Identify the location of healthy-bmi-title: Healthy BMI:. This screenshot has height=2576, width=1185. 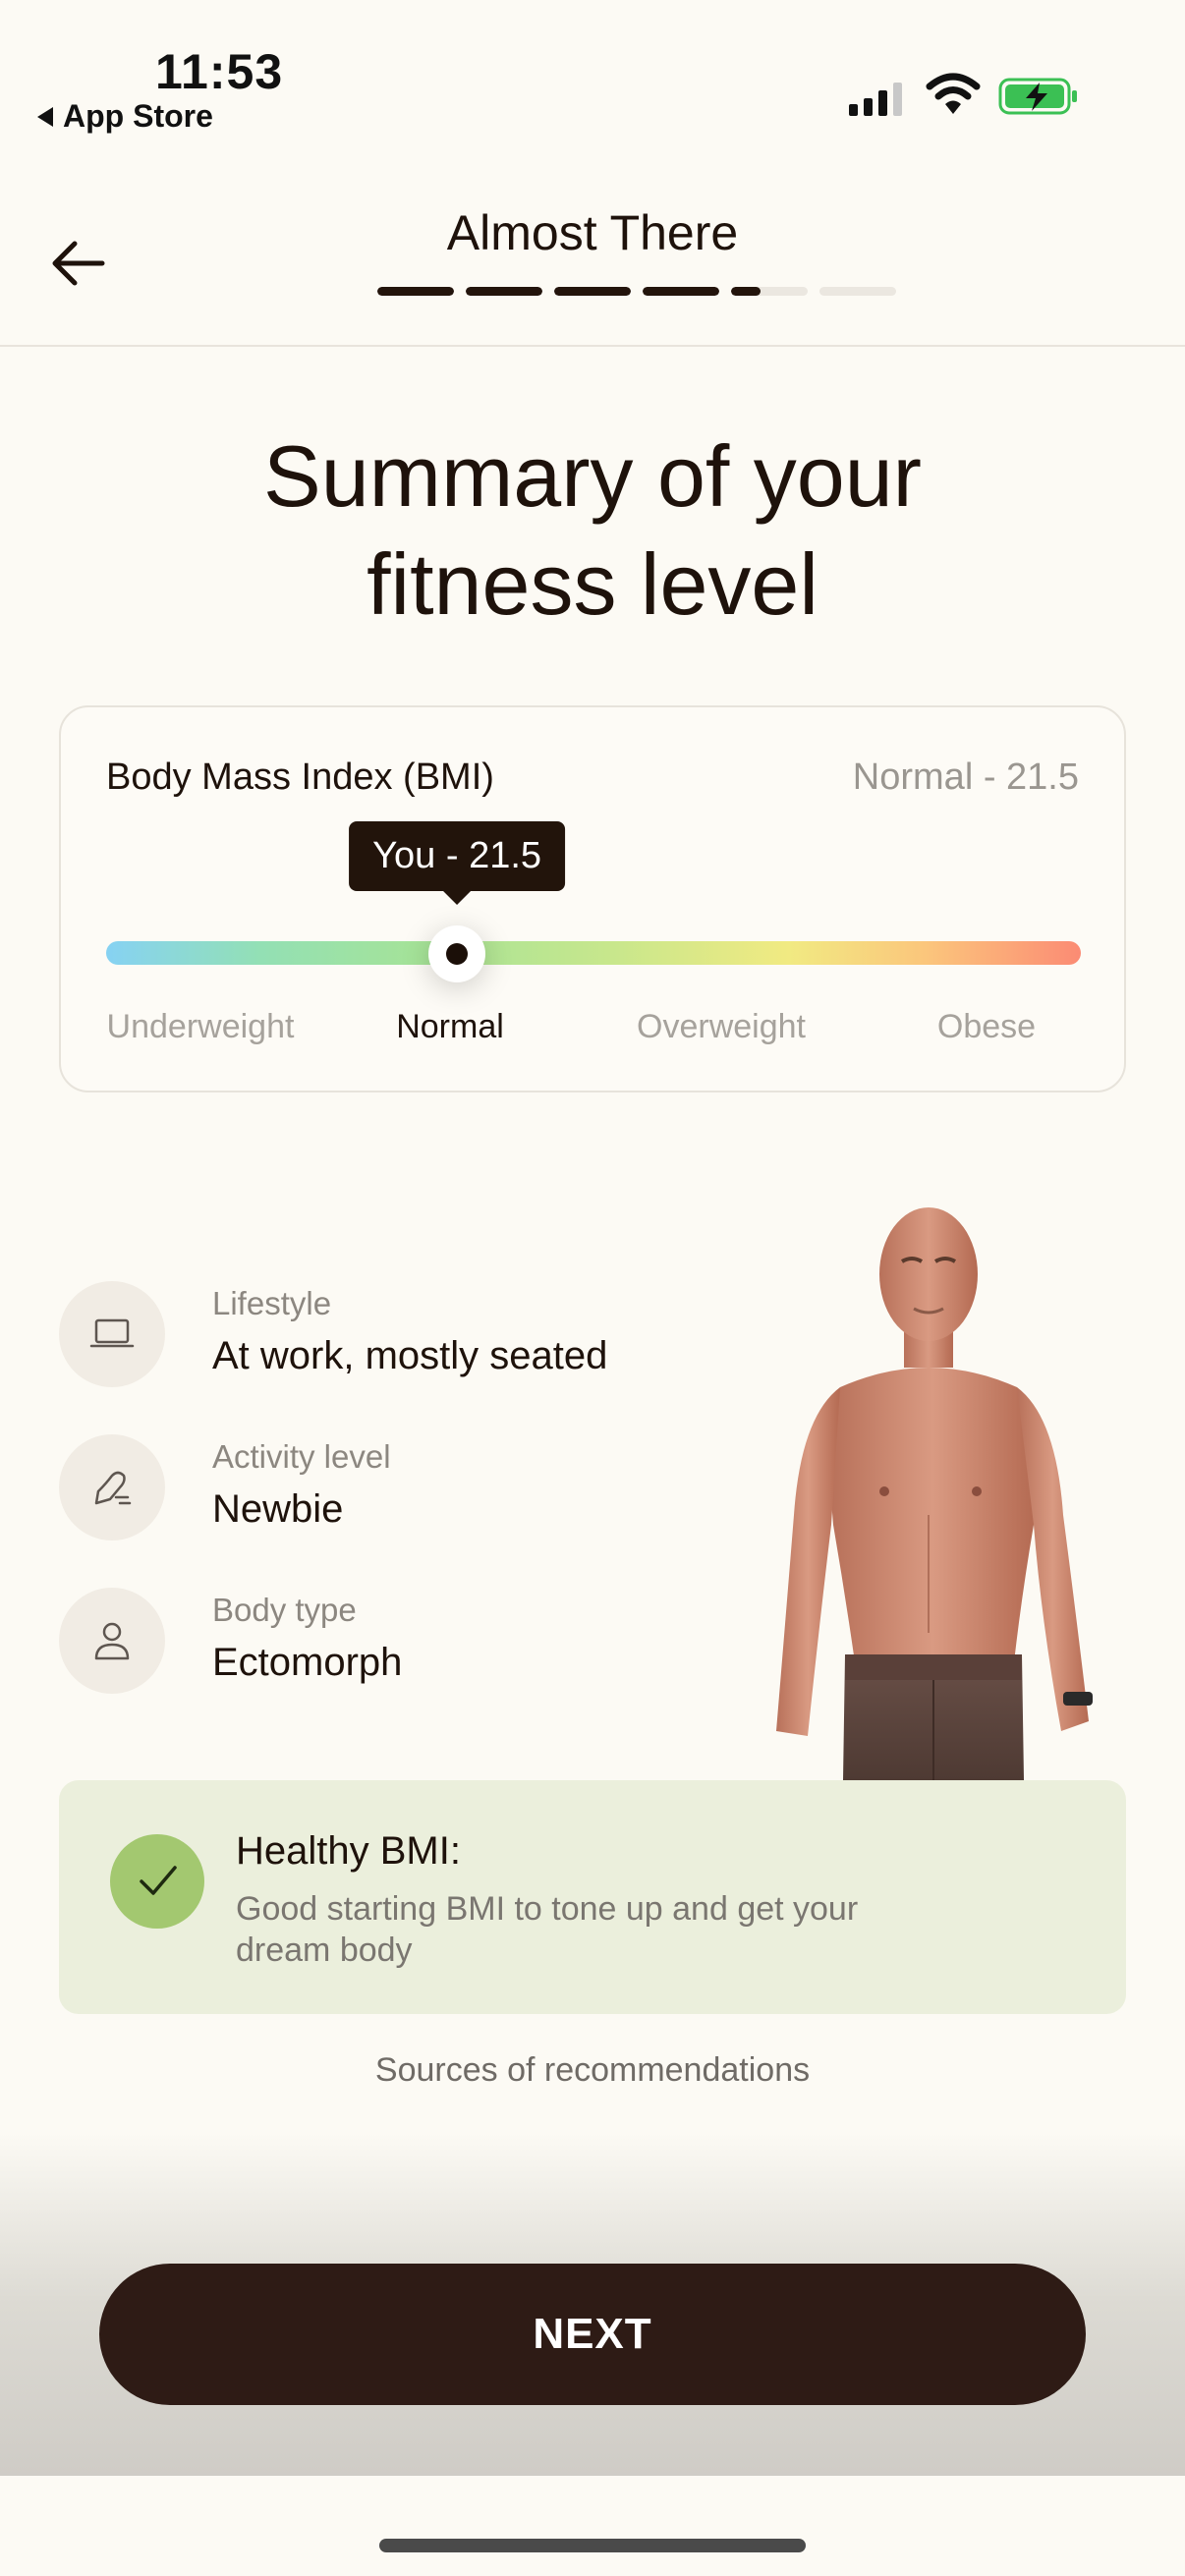
(349, 1851).